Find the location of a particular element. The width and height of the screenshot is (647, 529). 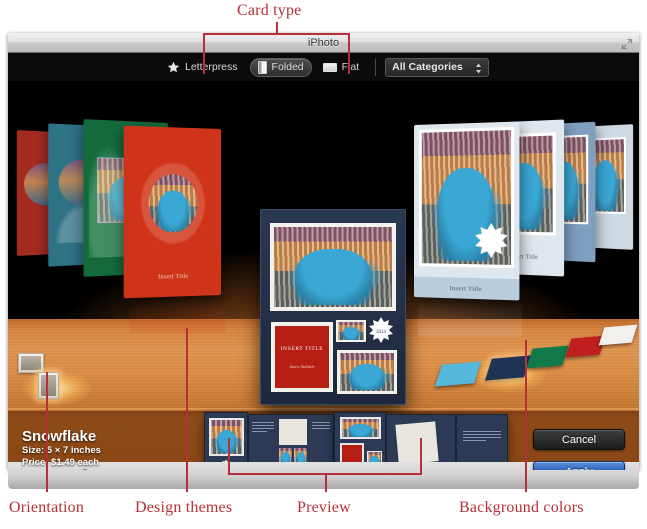

theme-size: Size: 5 × 7 inches is located at coordinates (61, 450).